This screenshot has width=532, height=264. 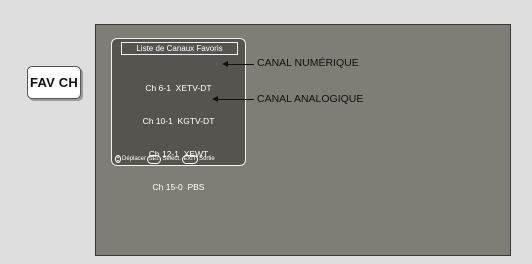 I want to click on fav-ch-remote-button: FAV CH, so click(x=54, y=82).